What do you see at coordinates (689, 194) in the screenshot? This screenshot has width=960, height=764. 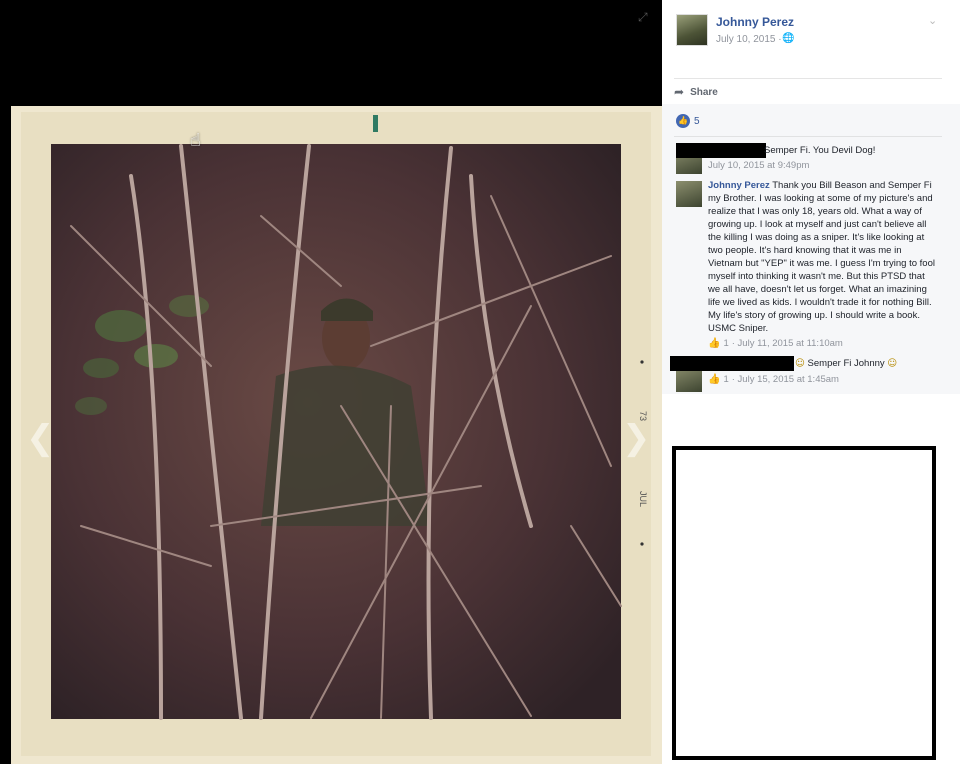 I see `comment-avatar` at bounding box center [689, 194].